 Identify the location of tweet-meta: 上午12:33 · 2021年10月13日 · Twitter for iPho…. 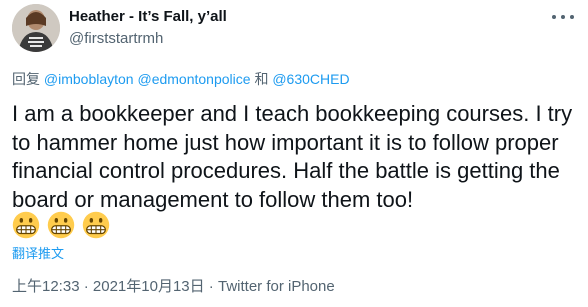
(173, 287).